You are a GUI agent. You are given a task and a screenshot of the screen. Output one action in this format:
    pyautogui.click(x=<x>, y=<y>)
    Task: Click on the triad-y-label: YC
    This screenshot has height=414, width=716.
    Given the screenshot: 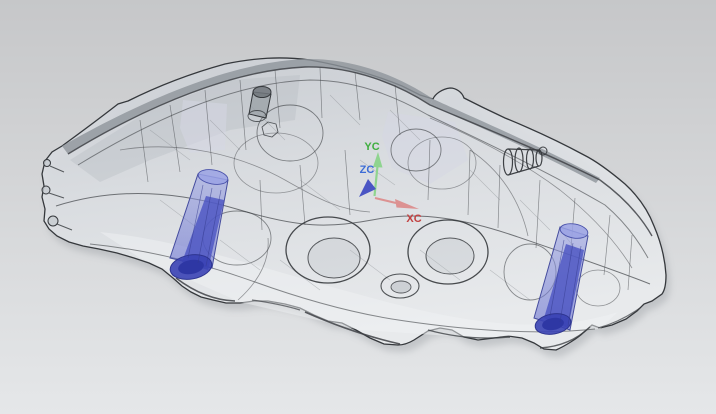 What is the action you would take?
    pyautogui.click(x=371, y=147)
    